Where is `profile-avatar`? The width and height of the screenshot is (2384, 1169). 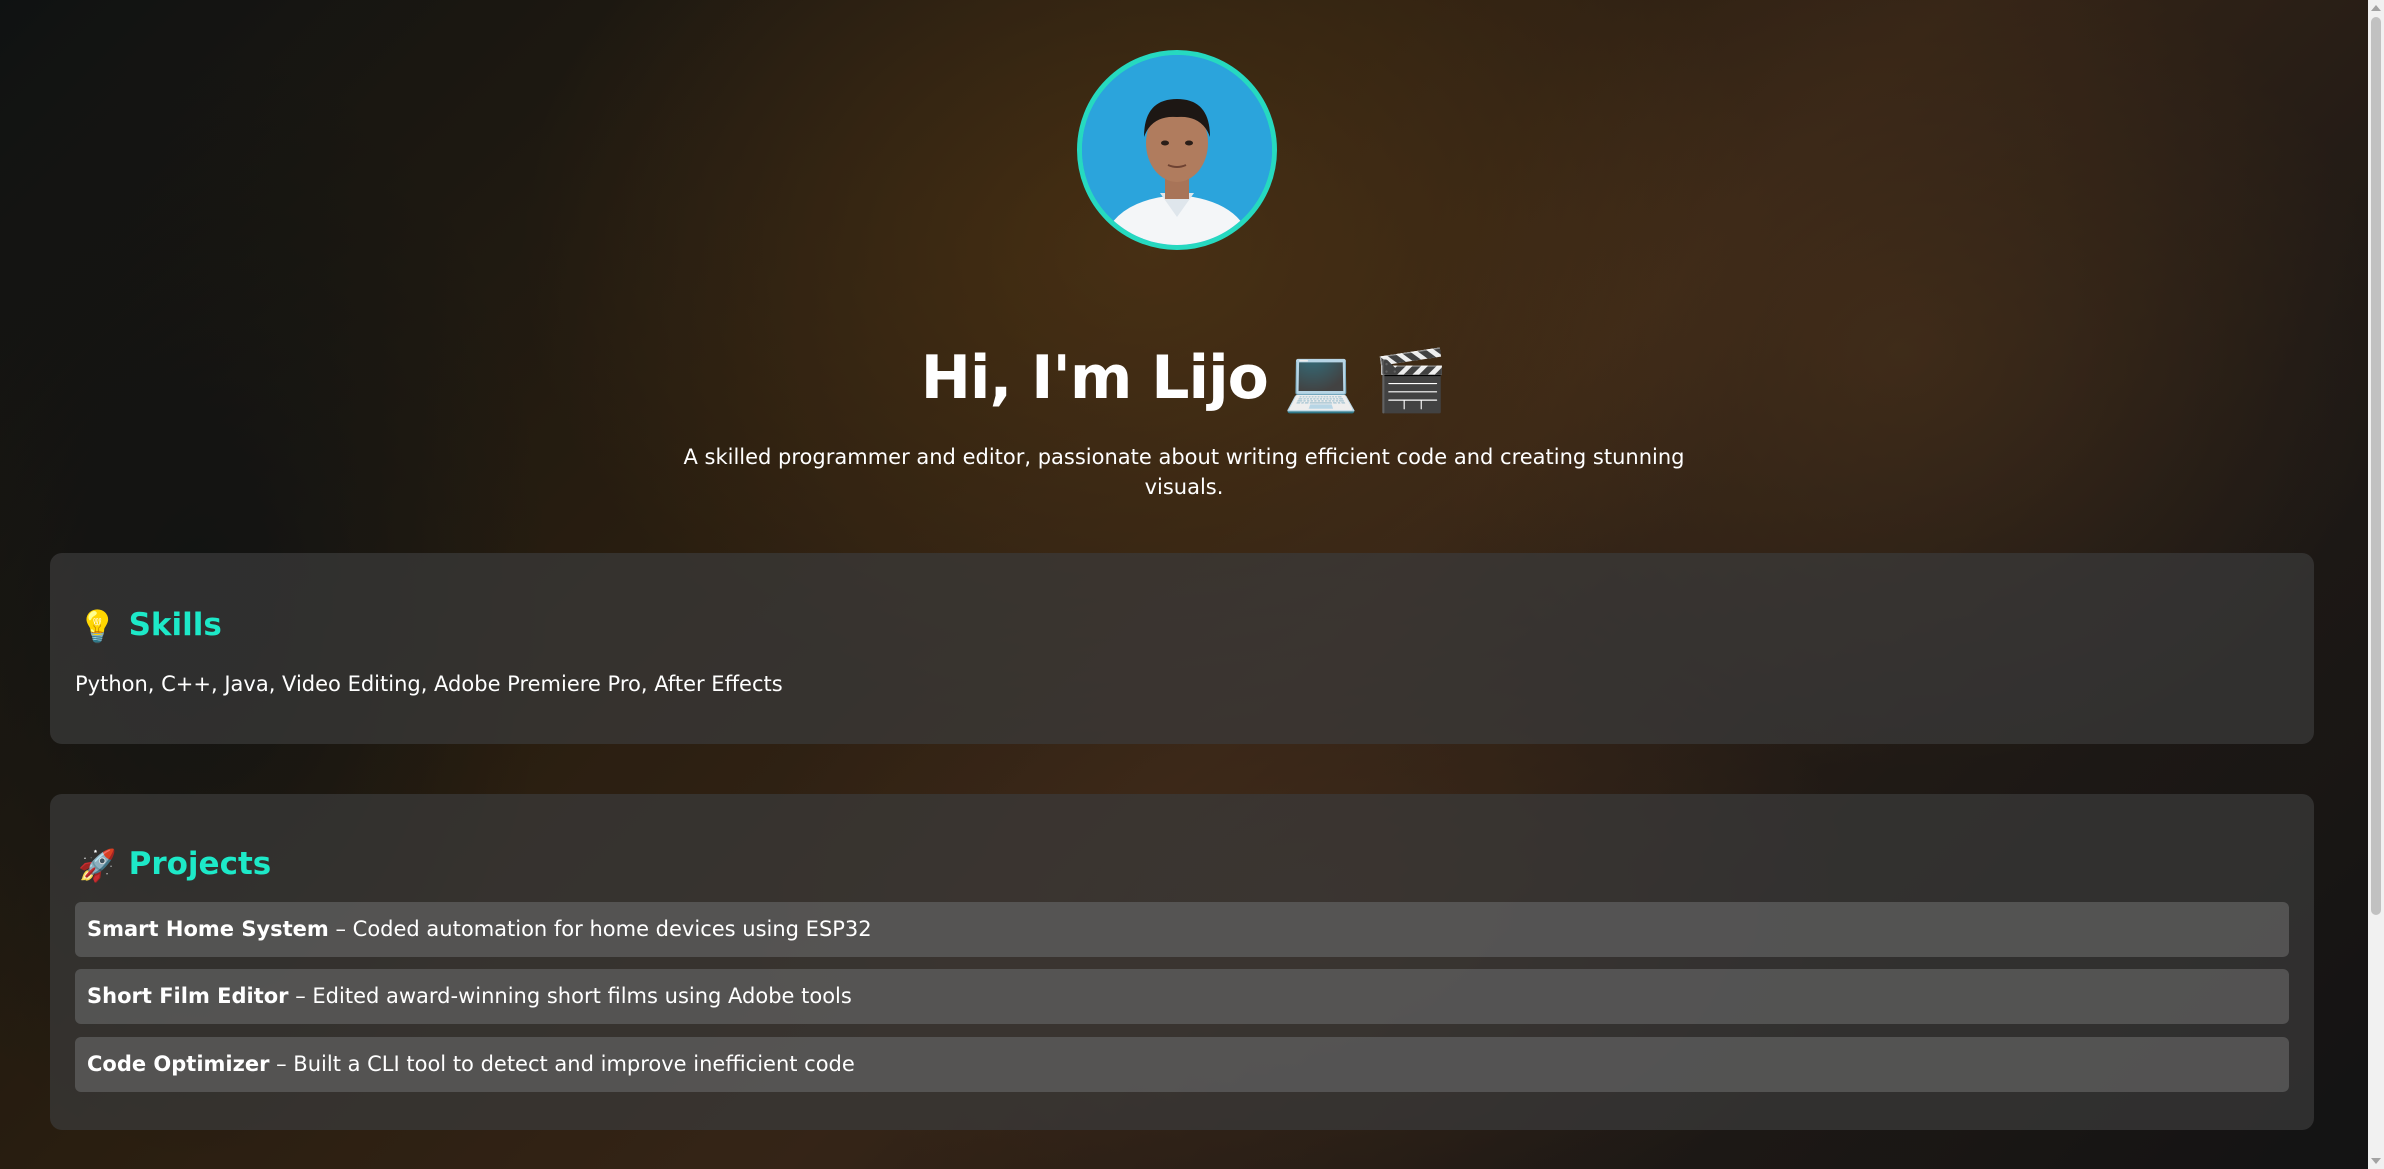
profile-avatar is located at coordinates (1177, 150).